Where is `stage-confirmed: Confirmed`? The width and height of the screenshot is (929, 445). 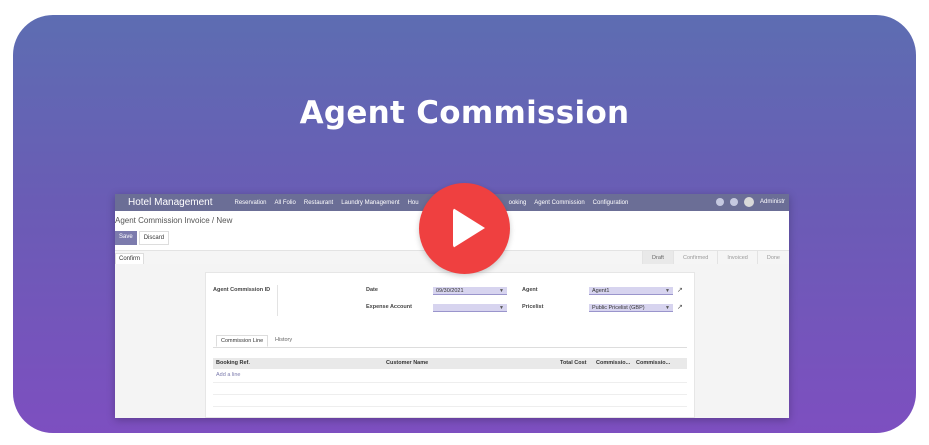 stage-confirmed: Confirmed is located at coordinates (694, 258).